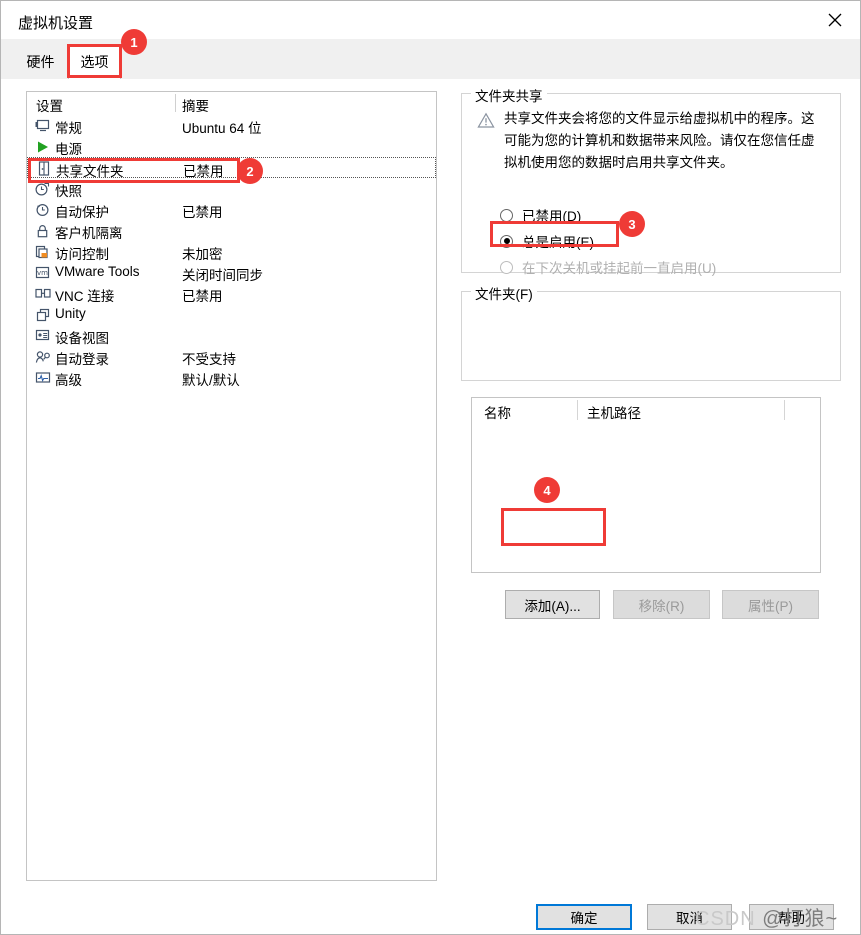  What do you see at coordinates (222, 128) in the screenshot?
I see `settings-row-summary: Ubuntu 64 位` at bounding box center [222, 128].